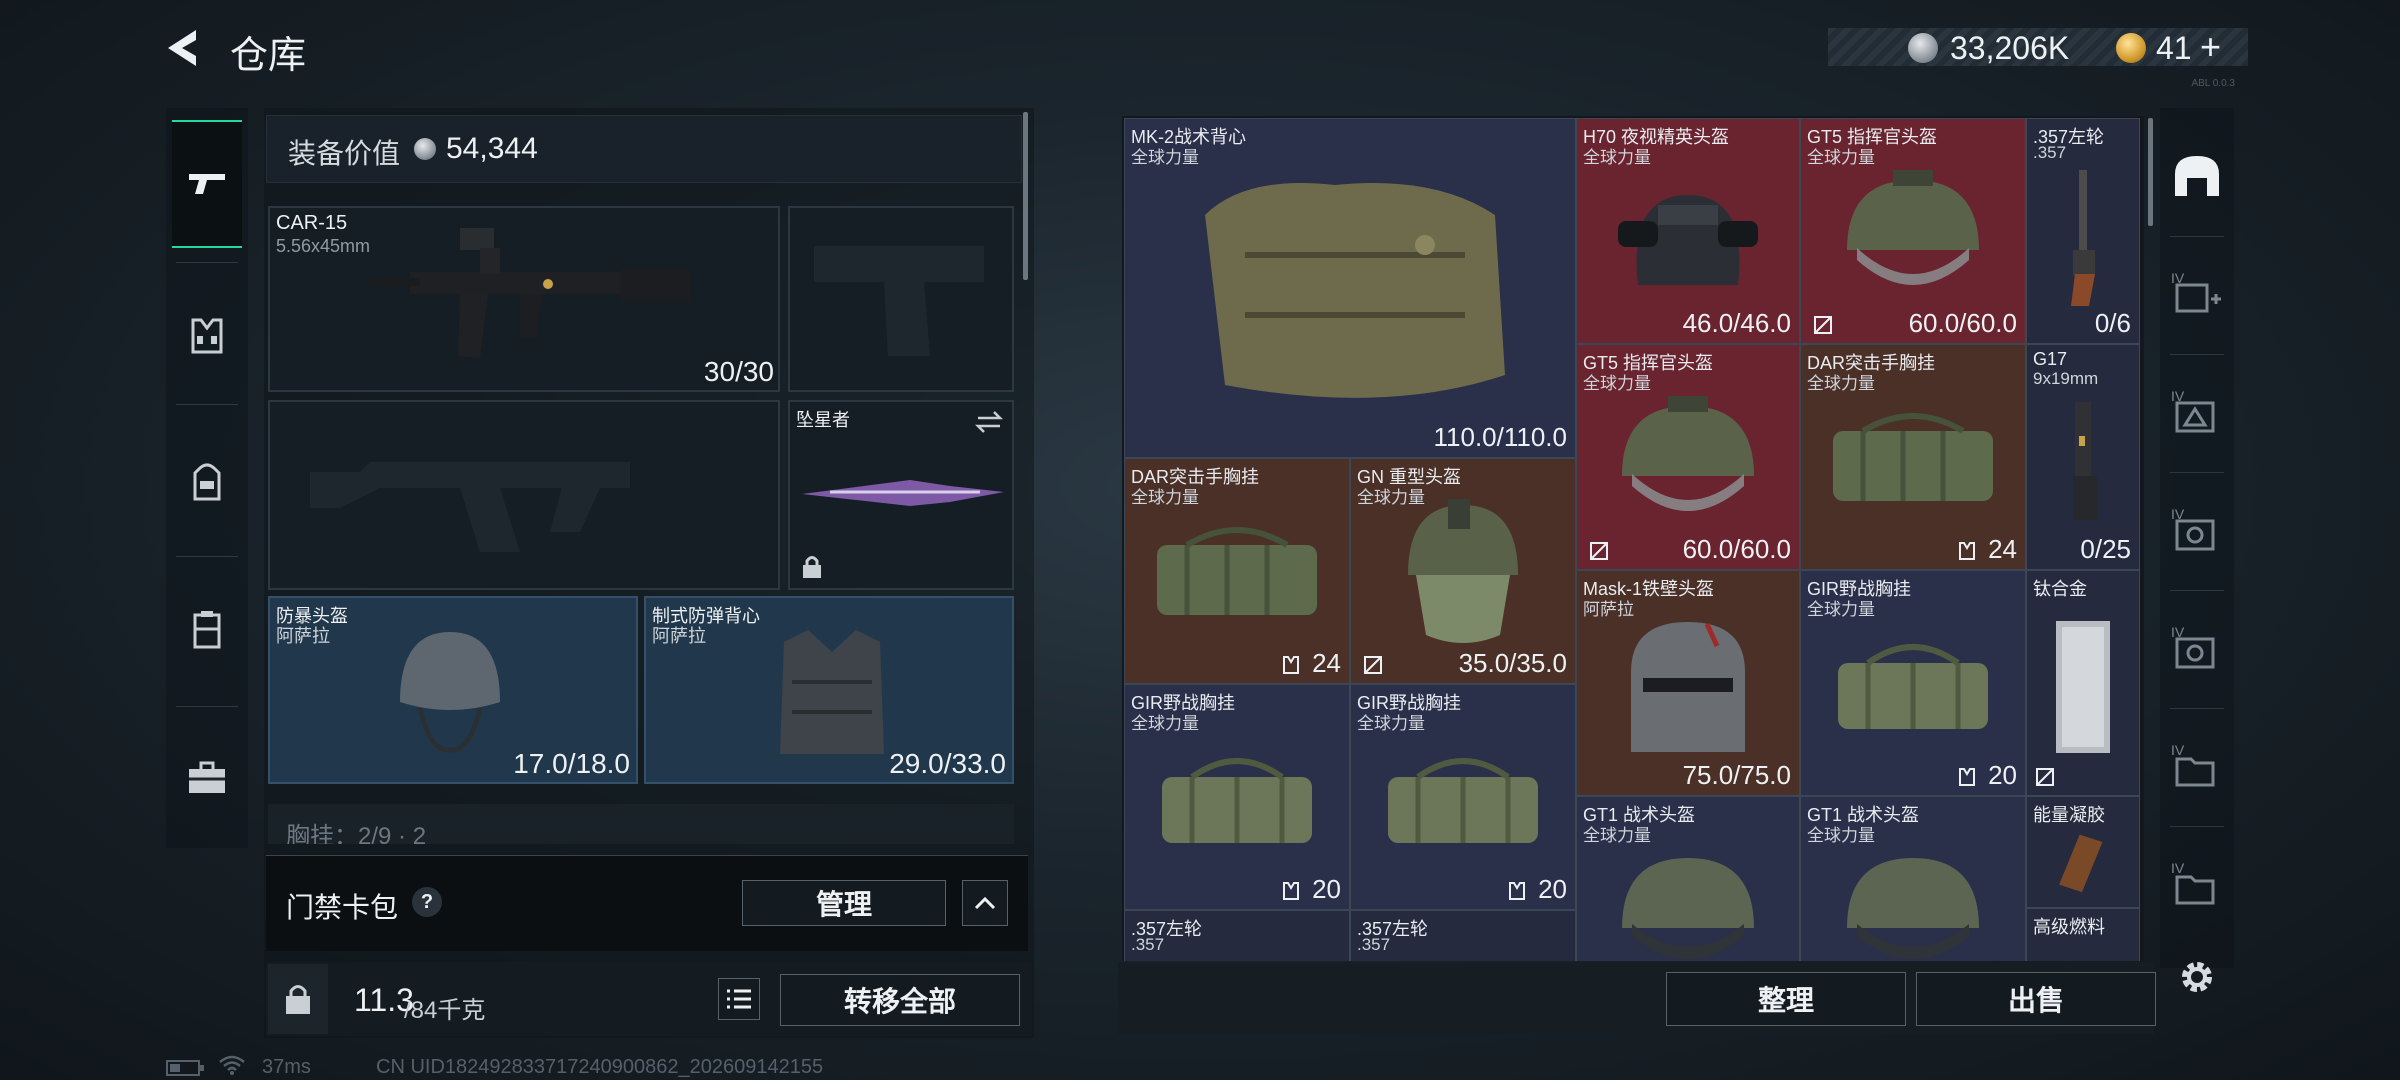 This screenshot has height=1080, width=2400. Describe the element at coordinates (2178, 868) in the screenshot. I see `svg-text: IV` at that location.